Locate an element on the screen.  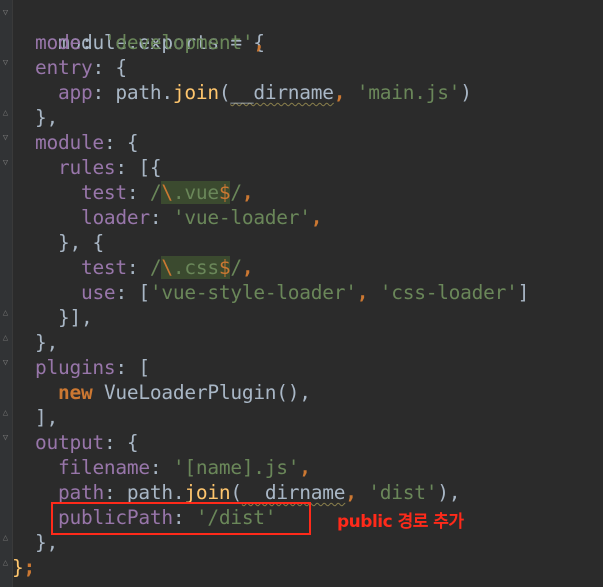
code-token: ] is located at coordinates (523, 292).